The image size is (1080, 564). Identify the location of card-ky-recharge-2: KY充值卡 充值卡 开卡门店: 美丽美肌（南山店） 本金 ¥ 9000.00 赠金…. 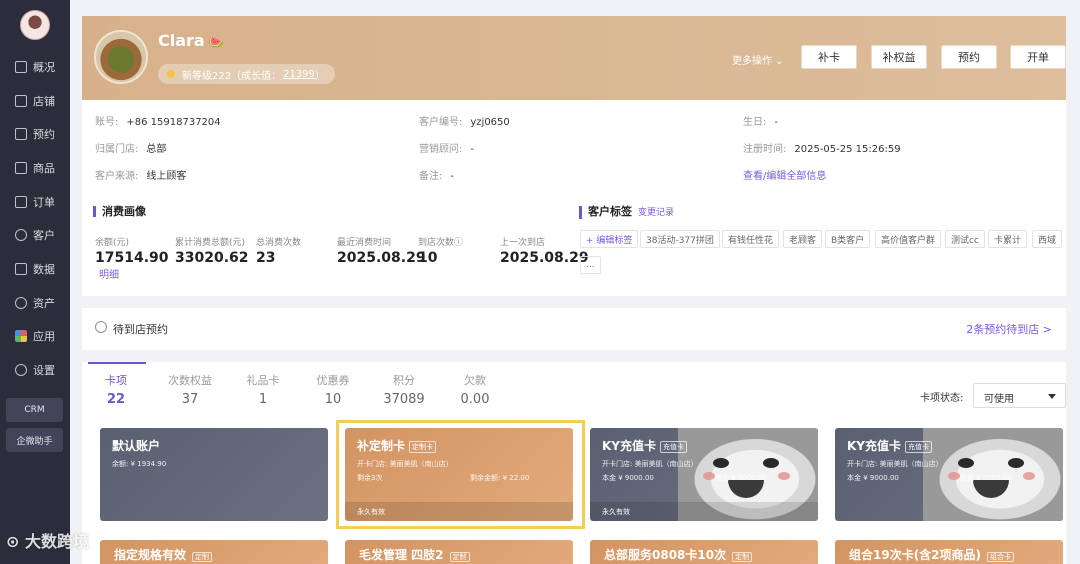
(949, 474).